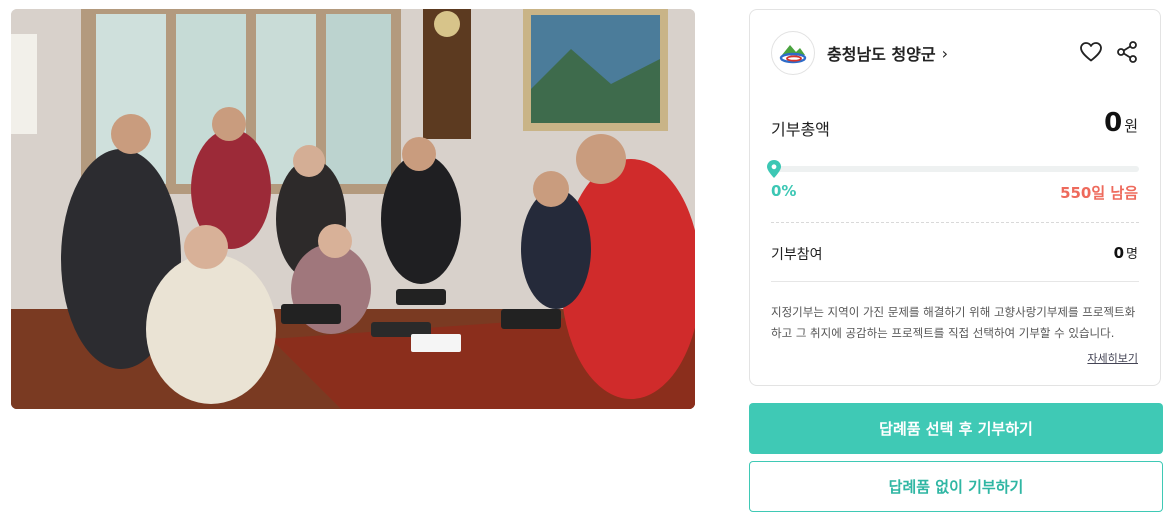 This screenshot has width=1169, height=519. What do you see at coordinates (881, 53) in the screenshot?
I see `organization-name: 충청남도 청양군` at bounding box center [881, 53].